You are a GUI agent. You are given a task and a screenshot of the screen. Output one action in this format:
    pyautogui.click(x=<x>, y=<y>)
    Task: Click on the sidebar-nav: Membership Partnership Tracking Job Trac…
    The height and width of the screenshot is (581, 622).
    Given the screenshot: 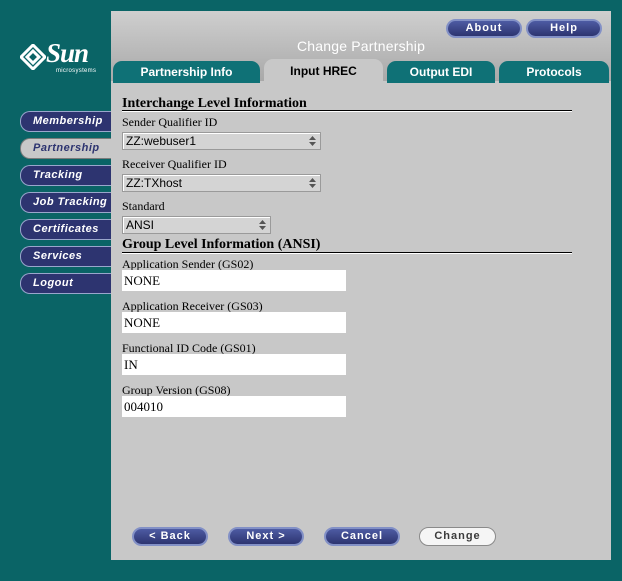 What is the action you would take?
    pyautogui.click(x=66, y=205)
    